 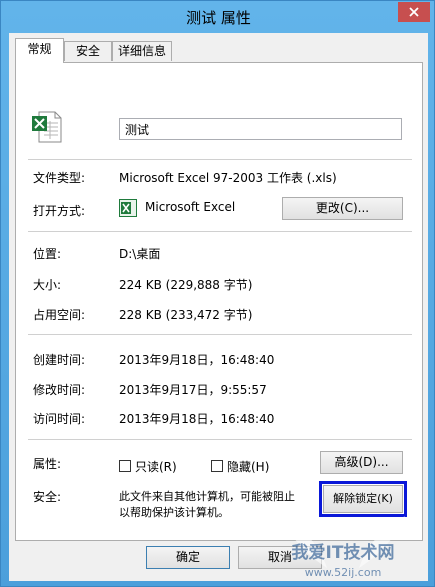 What do you see at coordinates (188, 557) in the screenshot?
I see `ok-button: 确定` at bounding box center [188, 557].